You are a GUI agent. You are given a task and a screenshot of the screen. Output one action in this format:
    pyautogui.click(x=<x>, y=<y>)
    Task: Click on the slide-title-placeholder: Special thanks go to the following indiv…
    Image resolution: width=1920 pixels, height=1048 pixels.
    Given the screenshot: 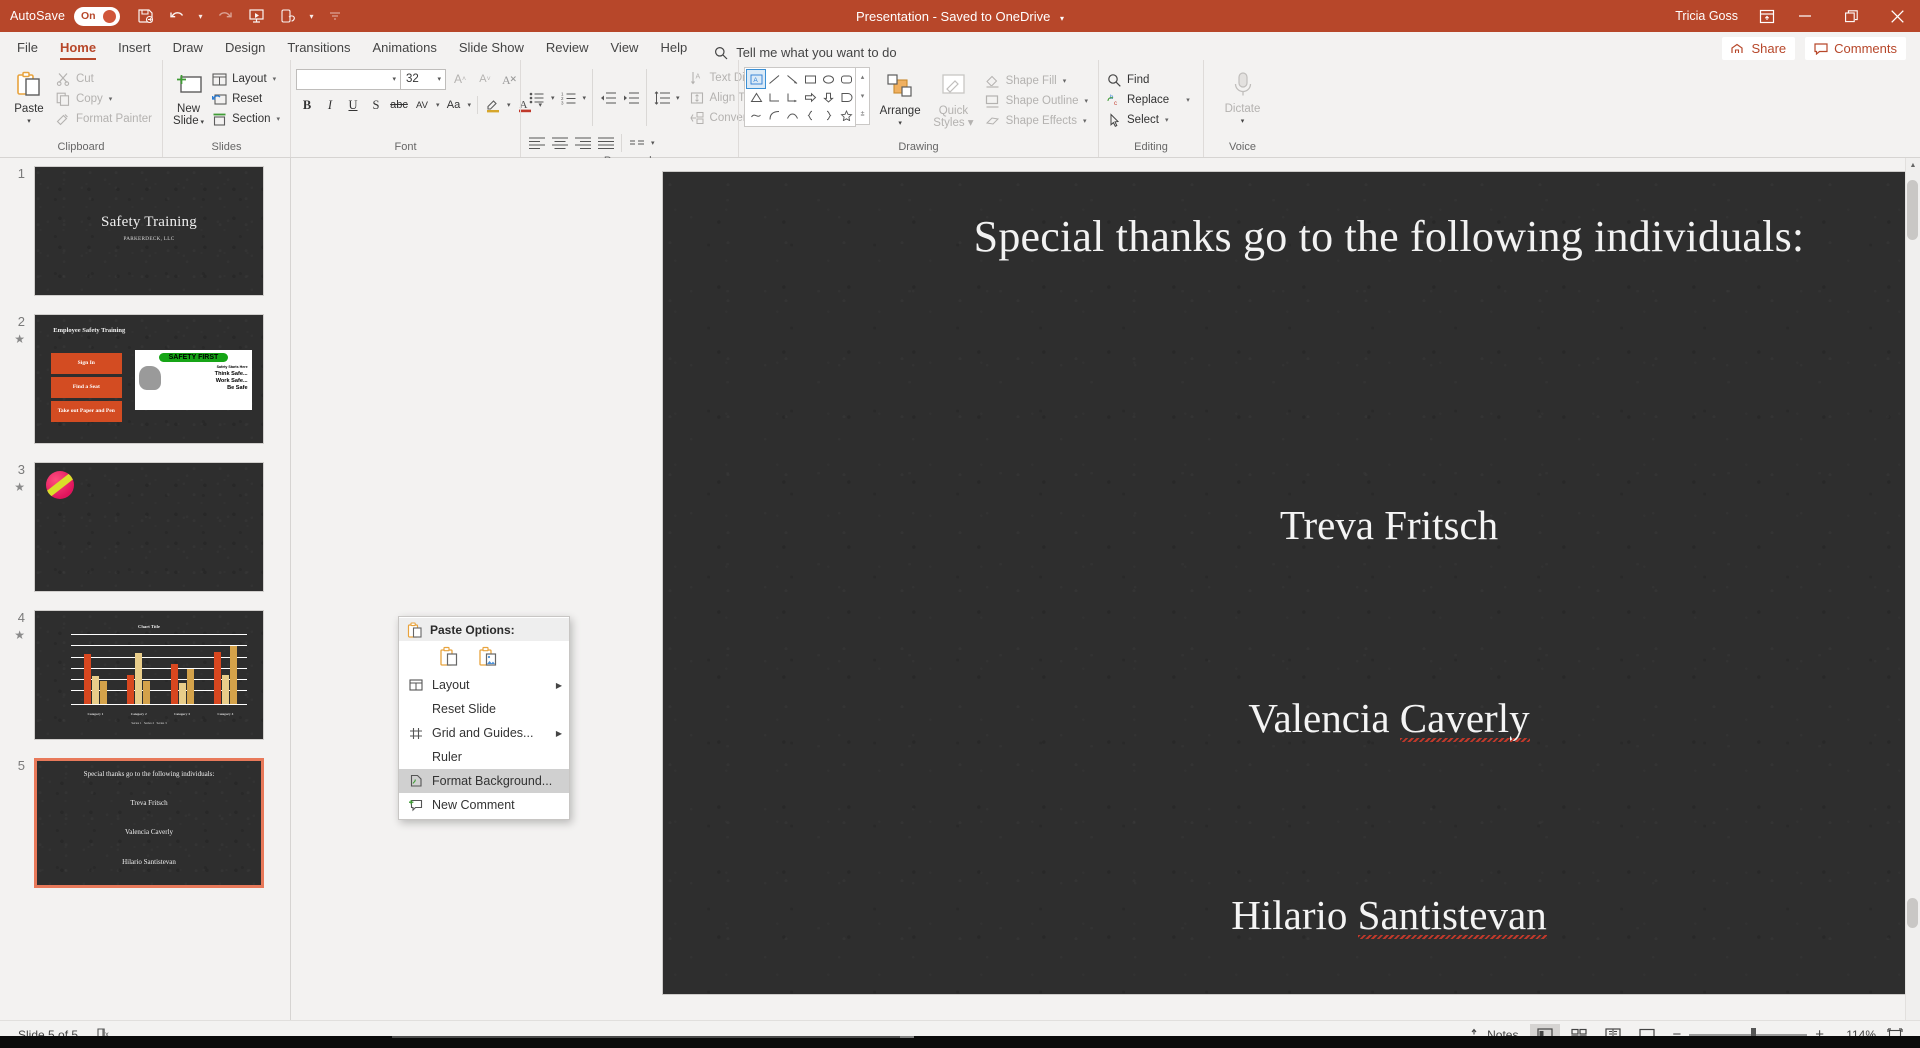 What is the action you would take?
    pyautogui.click(x=1335, y=236)
    